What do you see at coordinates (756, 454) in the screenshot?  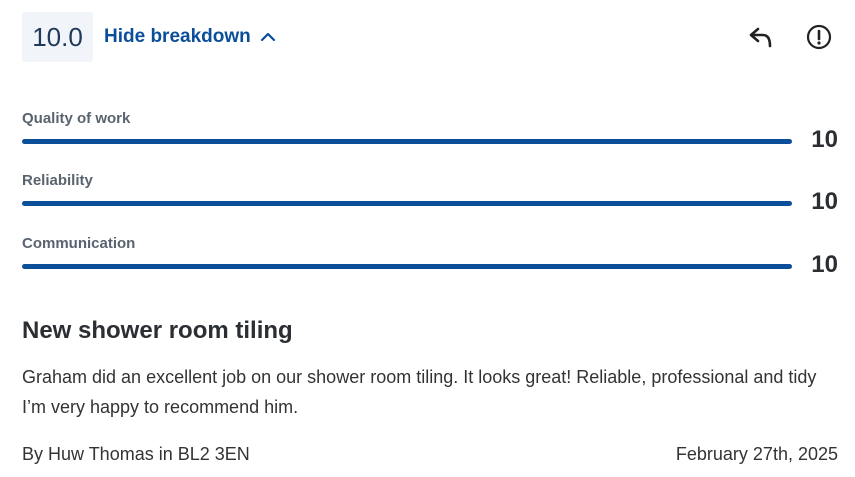 I see `review-date: February 27th, 2025` at bounding box center [756, 454].